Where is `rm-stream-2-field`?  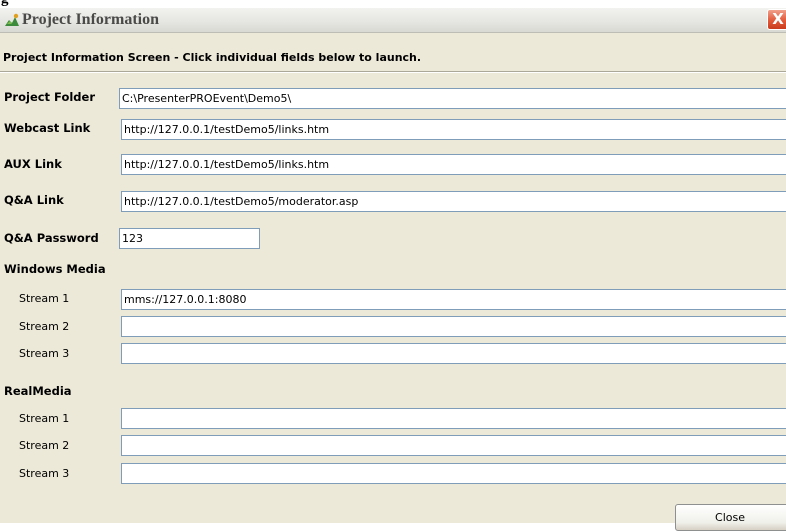 rm-stream-2-field is located at coordinates (453, 445).